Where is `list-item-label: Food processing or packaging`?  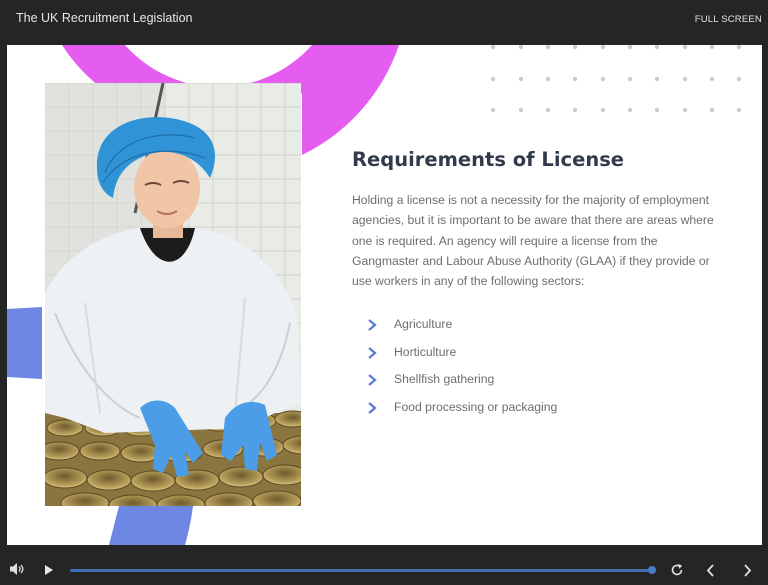
list-item-label: Food processing or packaging is located at coordinates (476, 406).